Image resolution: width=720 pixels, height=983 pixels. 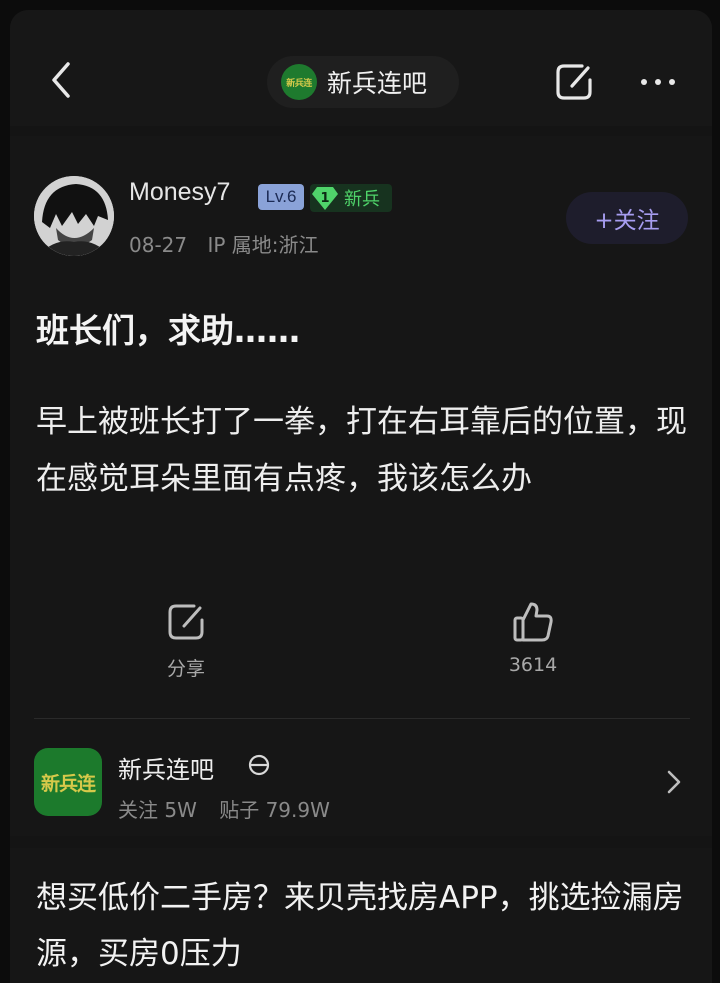 I want to click on back-button, so click(x=62, y=80).